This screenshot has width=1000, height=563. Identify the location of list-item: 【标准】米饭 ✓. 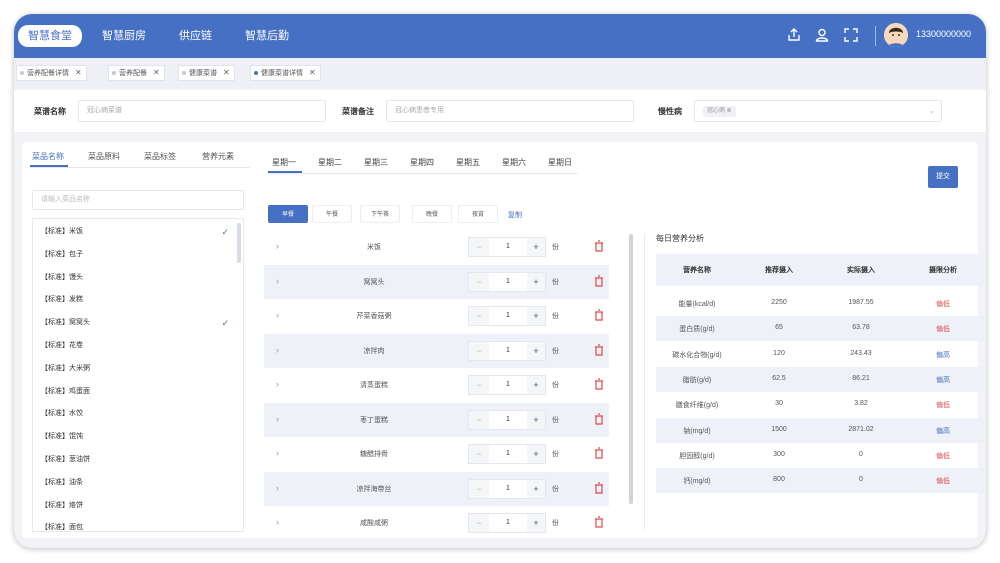
(133, 232).